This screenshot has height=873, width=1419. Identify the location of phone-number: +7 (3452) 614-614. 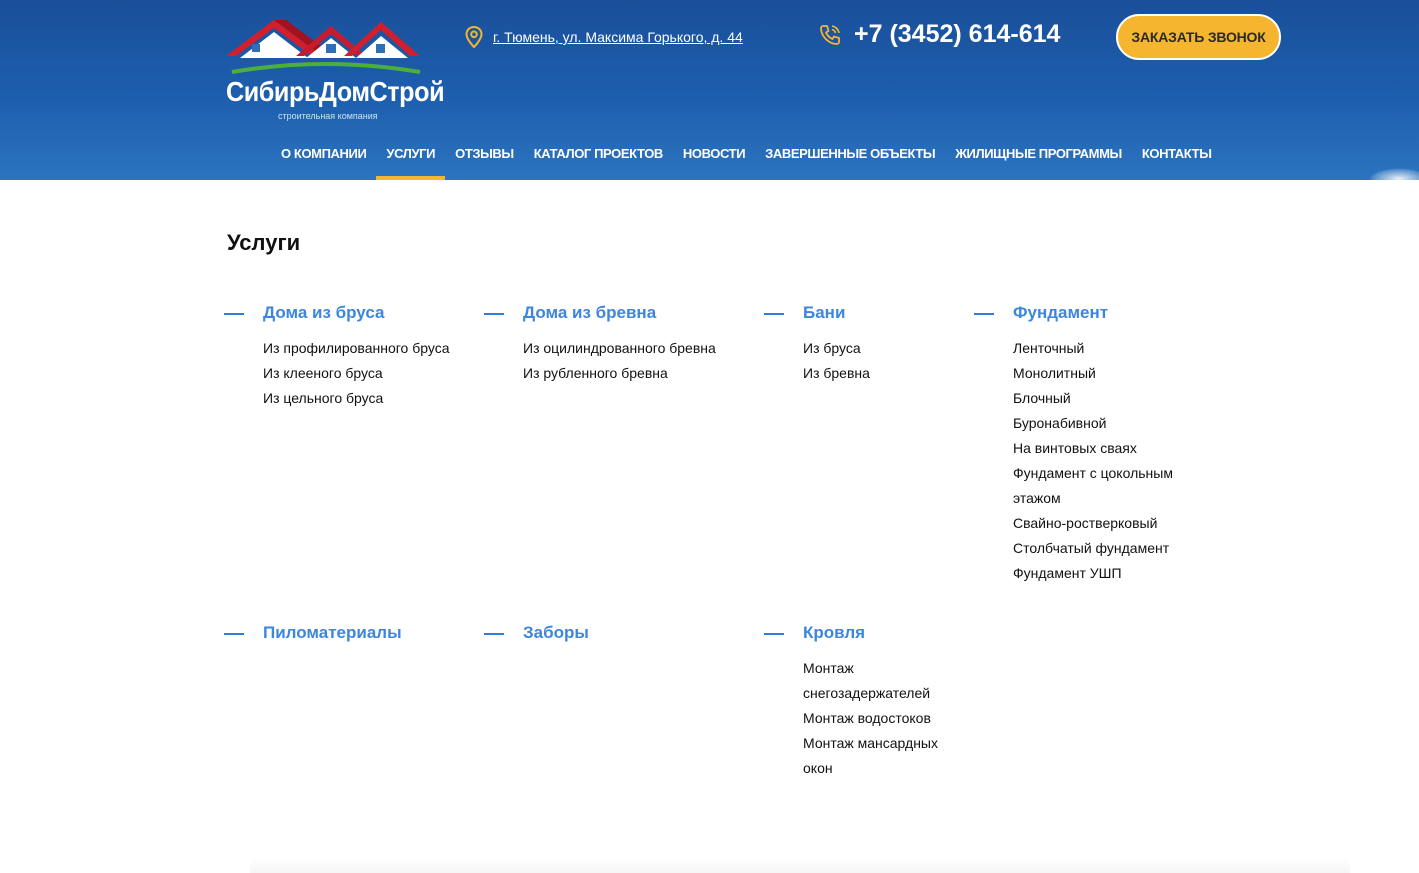
(957, 34).